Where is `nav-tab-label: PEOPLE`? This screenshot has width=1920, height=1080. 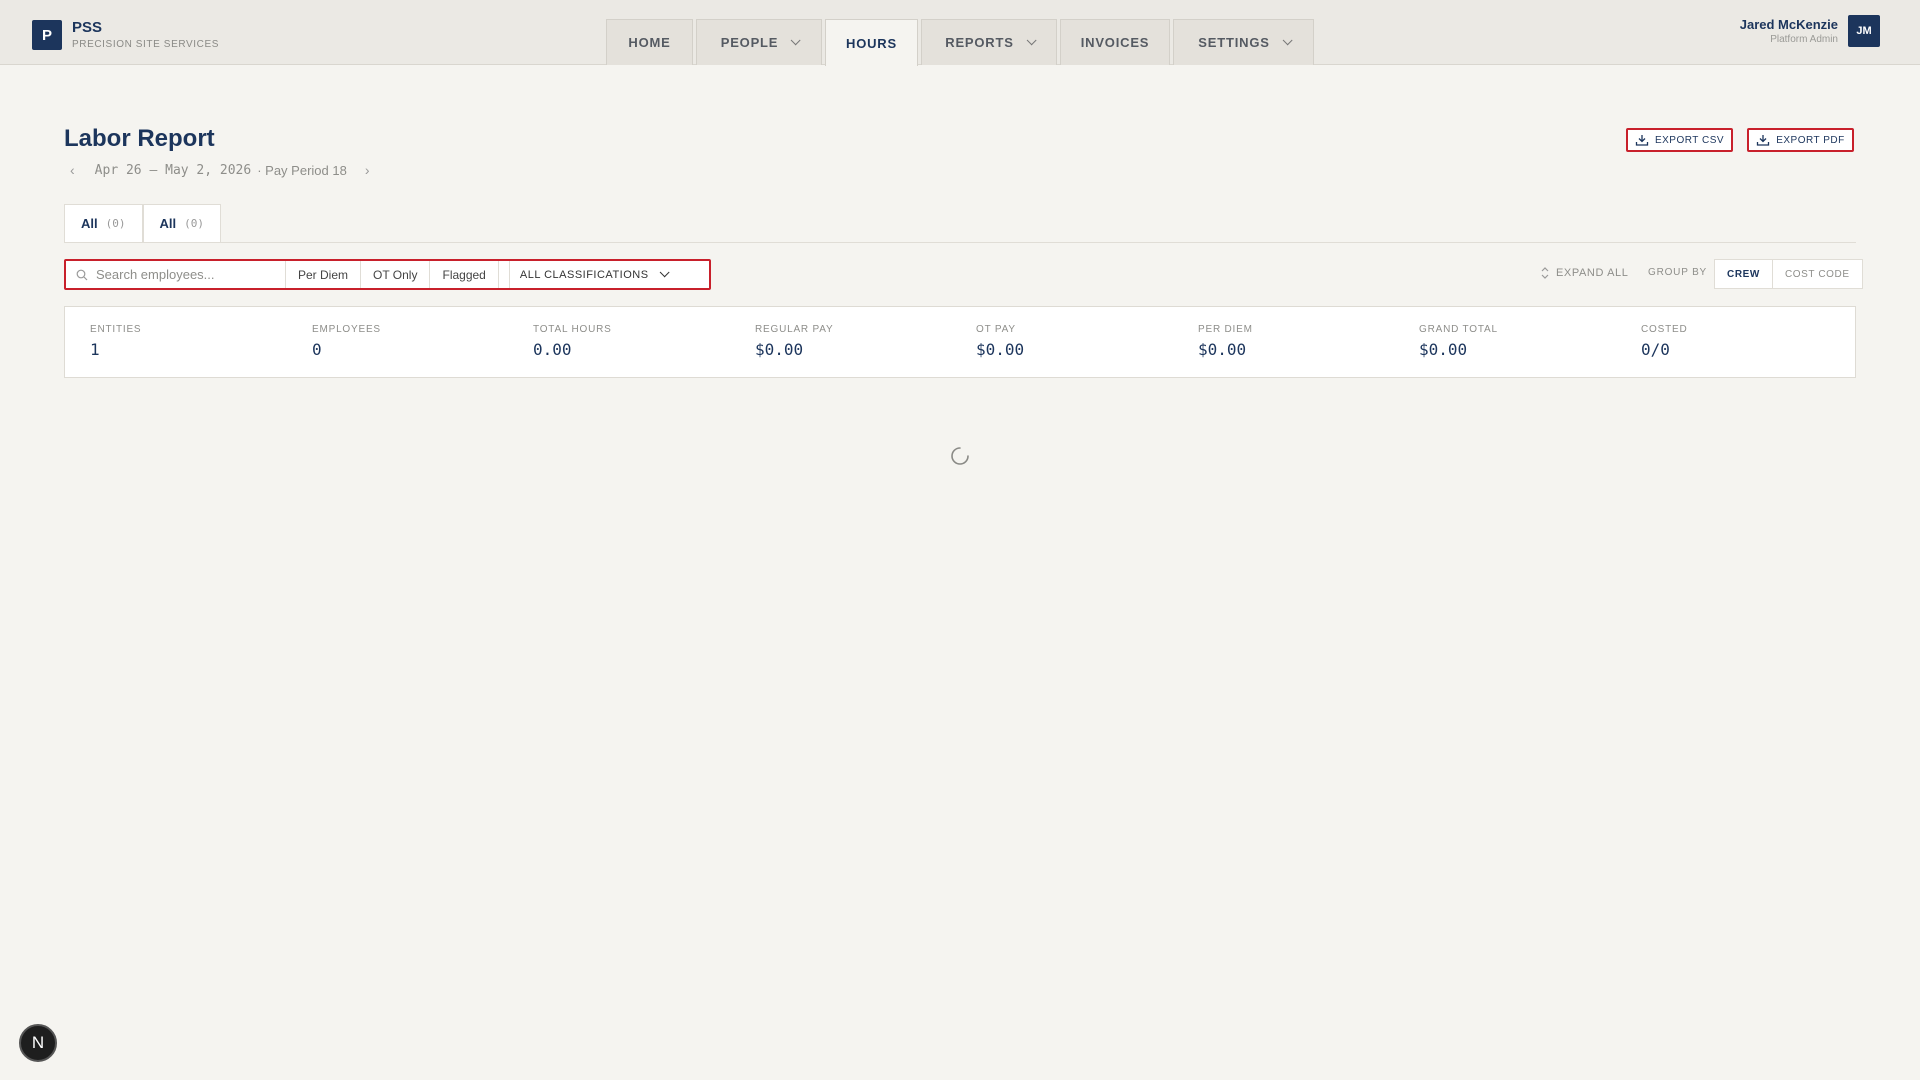 nav-tab-label: PEOPLE is located at coordinates (749, 42).